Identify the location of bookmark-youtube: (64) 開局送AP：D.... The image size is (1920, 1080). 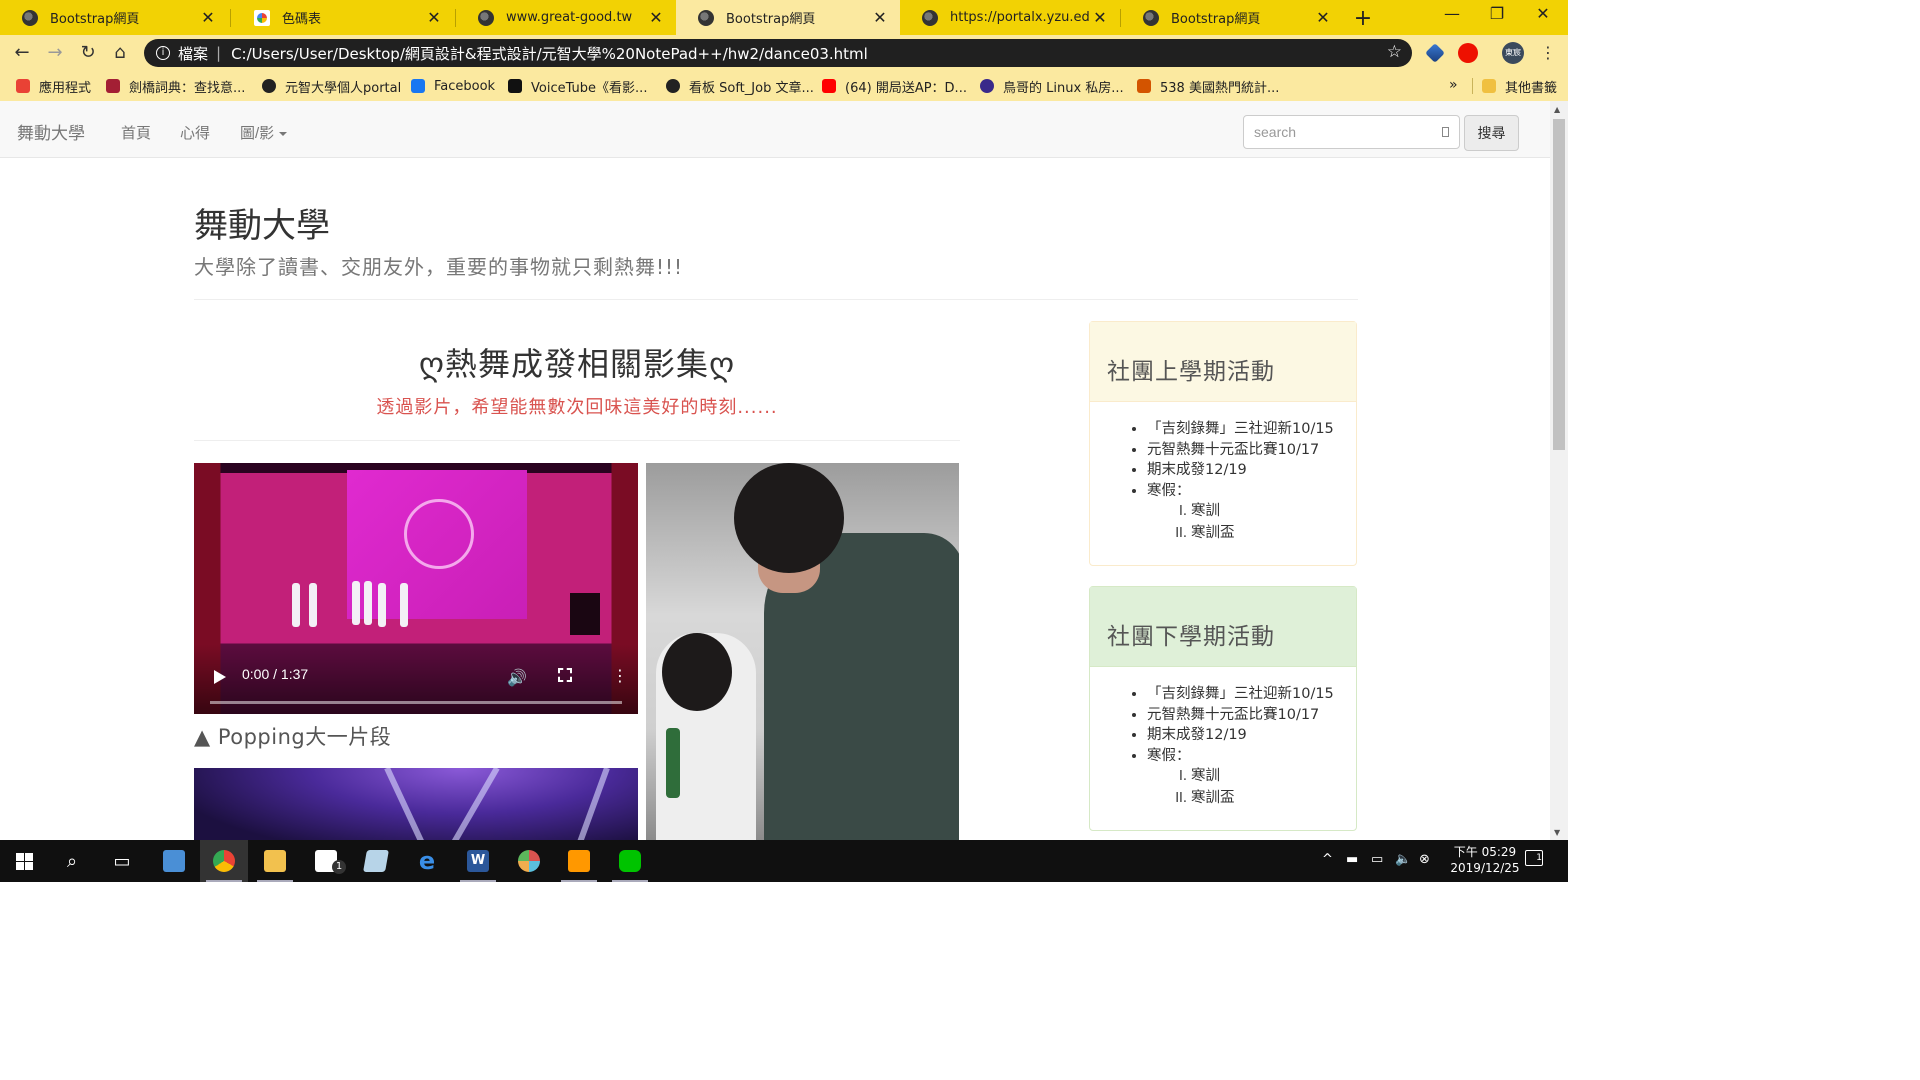
(894, 86).